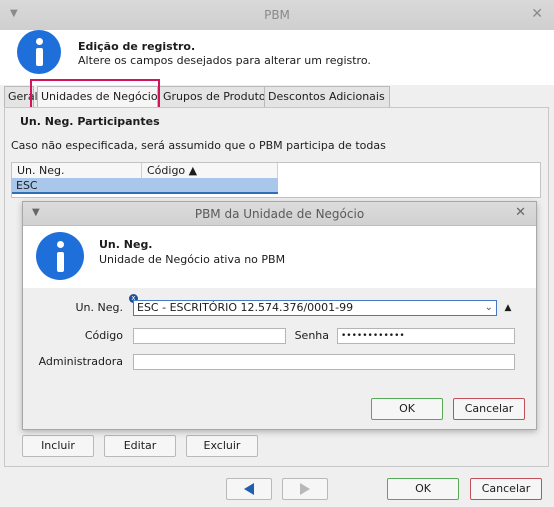  I want to click on next-button, so click(305, 489).